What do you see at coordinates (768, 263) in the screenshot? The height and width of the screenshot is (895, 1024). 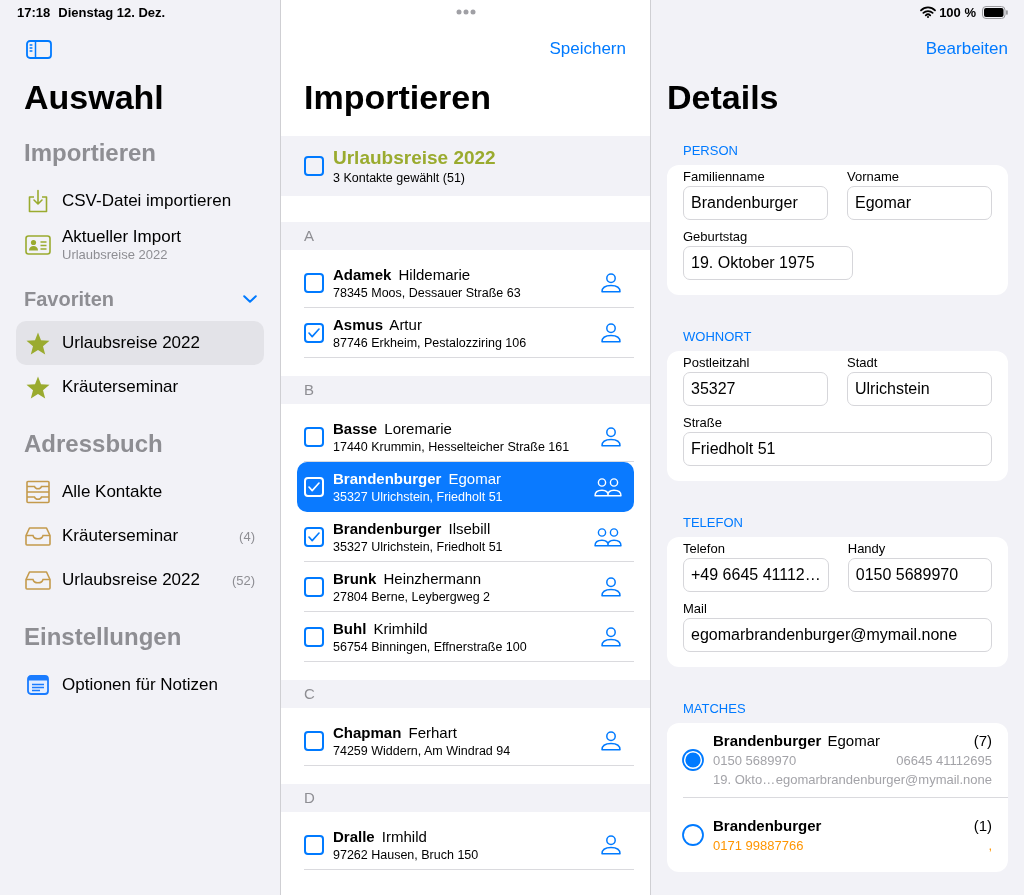 I see `input-field: 19. Oktober 1975` at bounding box center [768, 263].